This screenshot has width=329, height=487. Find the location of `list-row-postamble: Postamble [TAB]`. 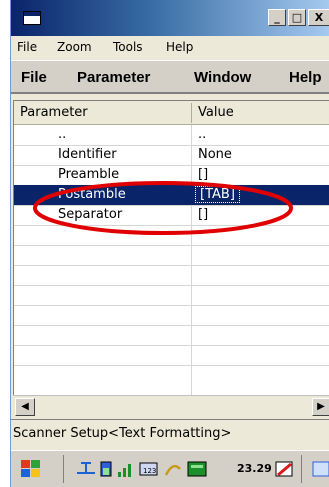

list-row-postamble: Postamble [TAB] is located at coordinates (171, 195).